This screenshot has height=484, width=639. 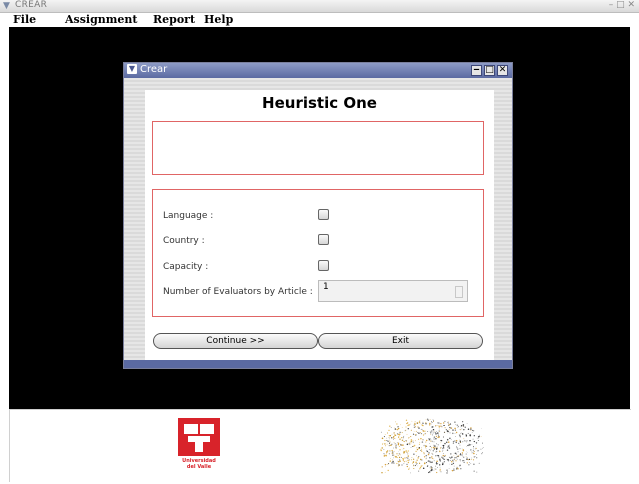 I want to click on close-button: ✕, so click(x=502, y=70).